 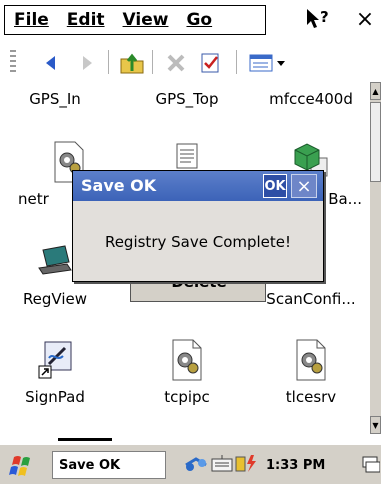 I want to click on file-item: tlcesrv, so click(x=311, y=372).